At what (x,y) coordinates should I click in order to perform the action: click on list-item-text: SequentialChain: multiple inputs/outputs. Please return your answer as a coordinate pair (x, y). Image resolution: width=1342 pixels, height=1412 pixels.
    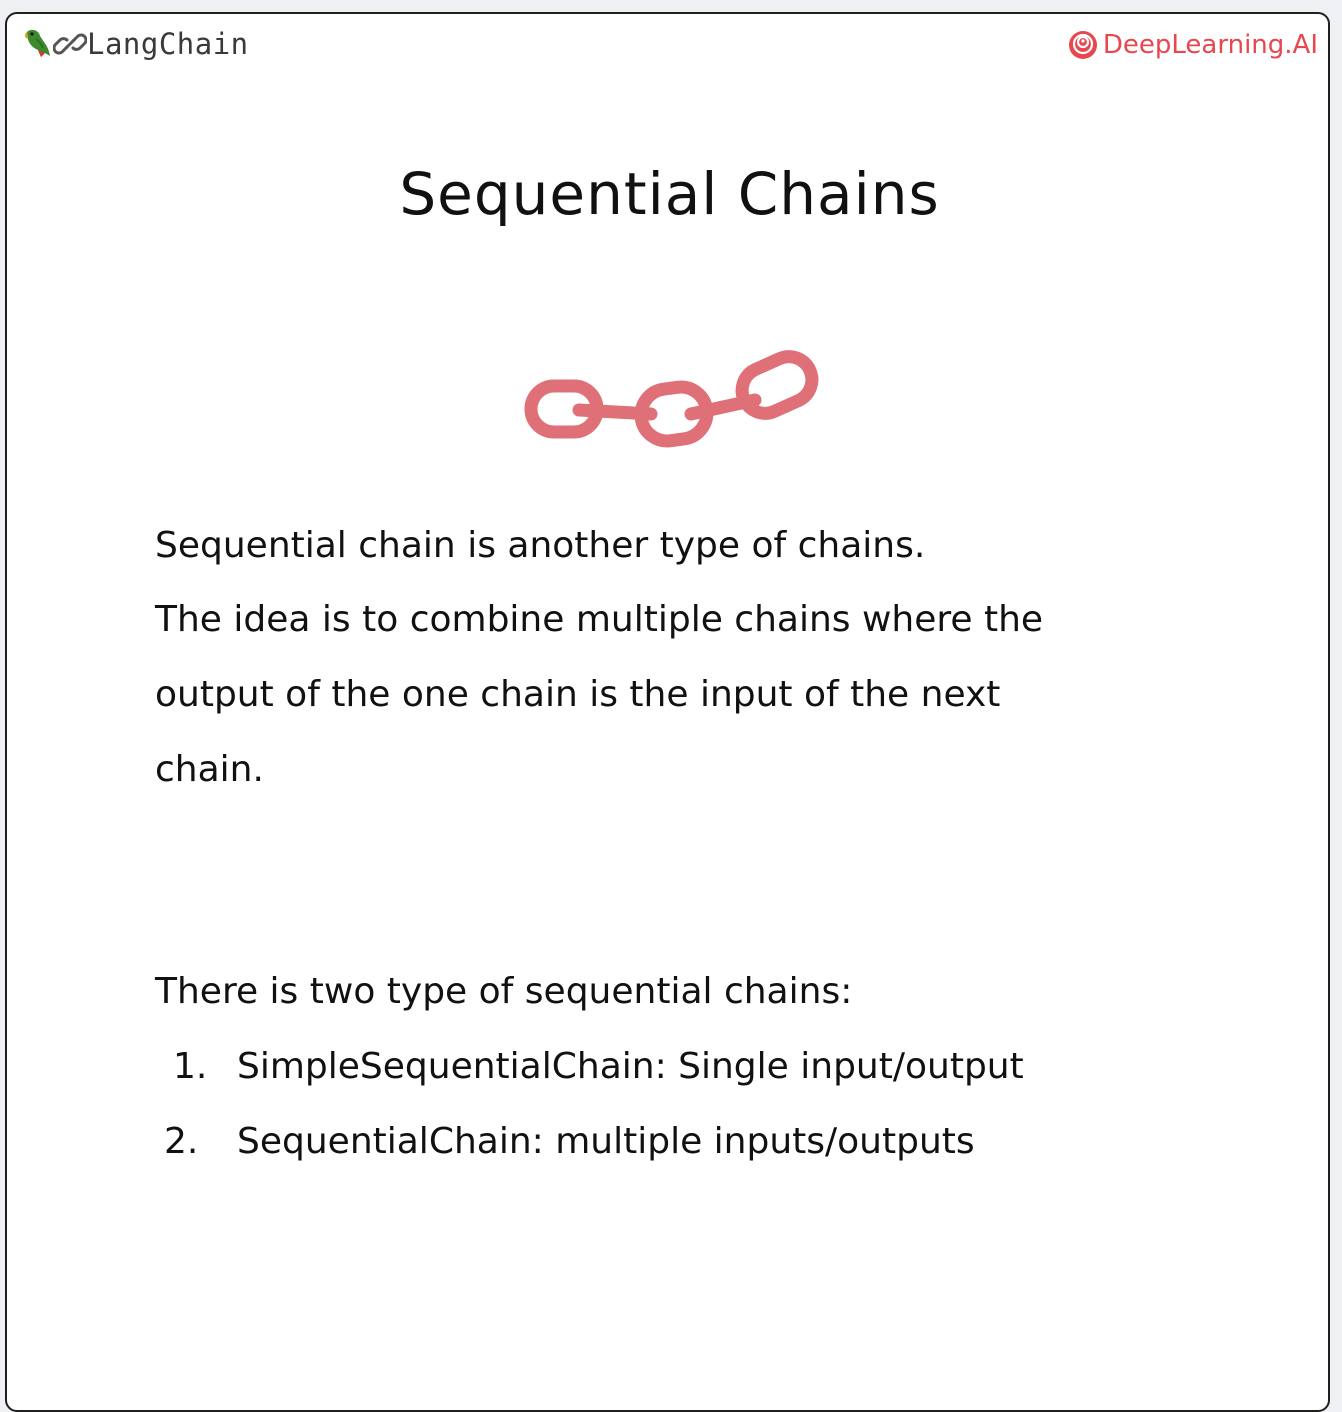
    Looking at the image, I should click on (606, 1141).